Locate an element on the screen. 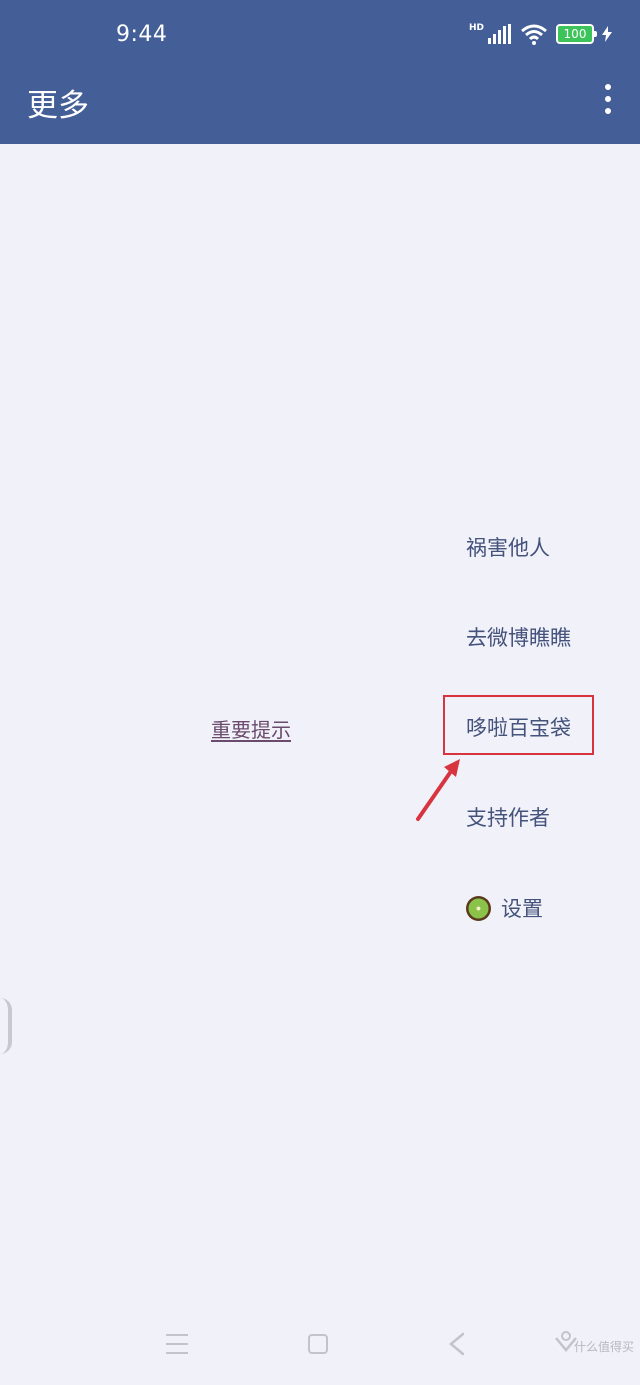  home-icon is located at coordinates (318, 1344).